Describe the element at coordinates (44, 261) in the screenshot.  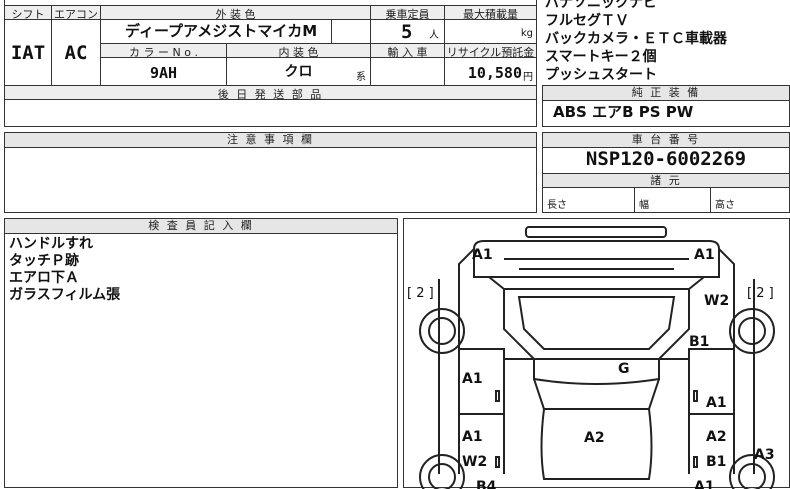
I see `inspector-line: タッチＰ跡` at that location.